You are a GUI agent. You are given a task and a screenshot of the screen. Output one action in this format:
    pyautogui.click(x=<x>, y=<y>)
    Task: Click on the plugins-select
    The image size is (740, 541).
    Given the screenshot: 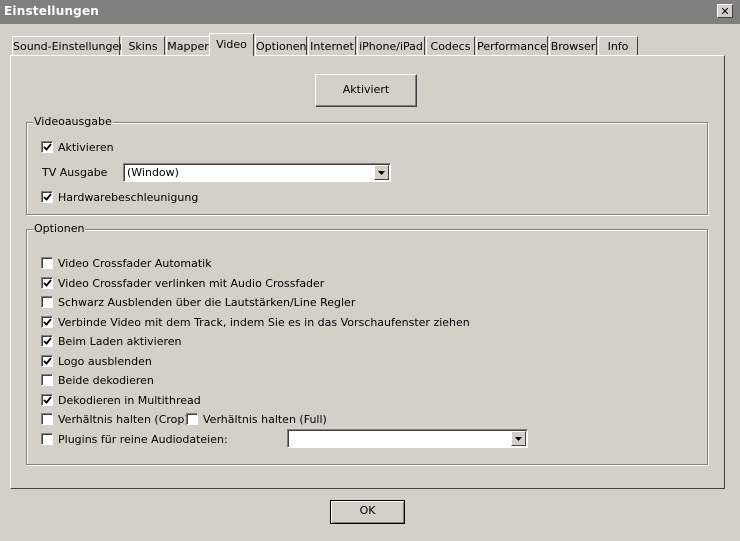 What is the action you would take?
    pyautogui.click(x=407, y=438)
    